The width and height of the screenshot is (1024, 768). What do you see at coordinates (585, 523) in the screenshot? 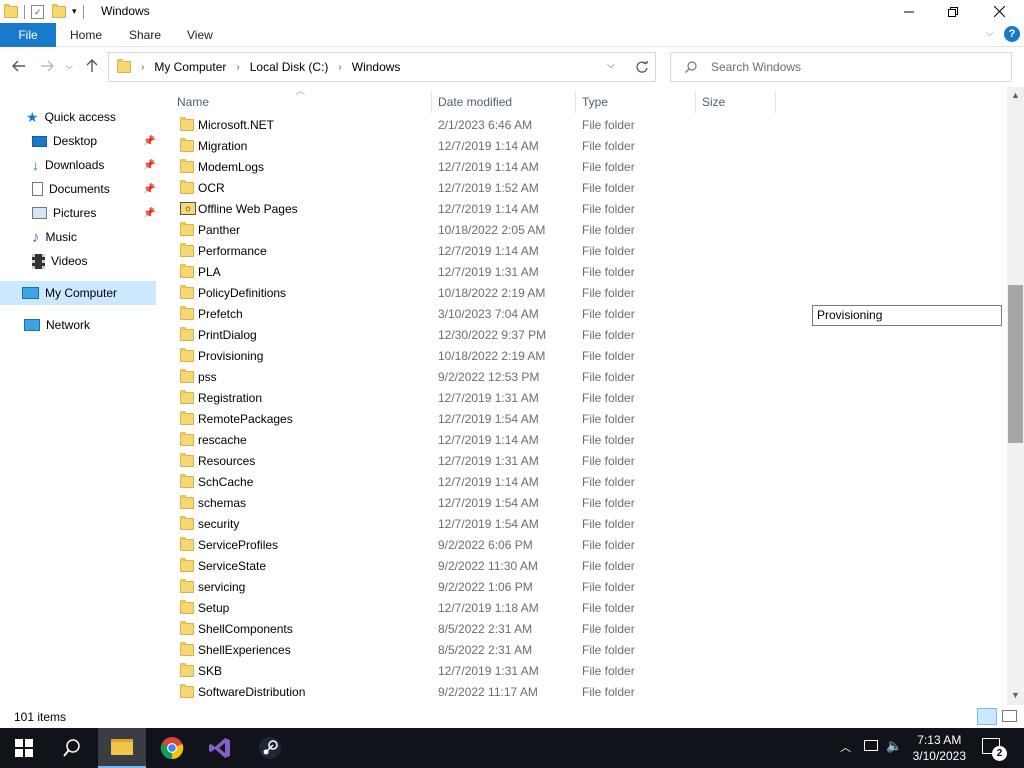
I see `table-row: security 12/7/2019 1:54 AM File folder` at bounding box center [585, 523].